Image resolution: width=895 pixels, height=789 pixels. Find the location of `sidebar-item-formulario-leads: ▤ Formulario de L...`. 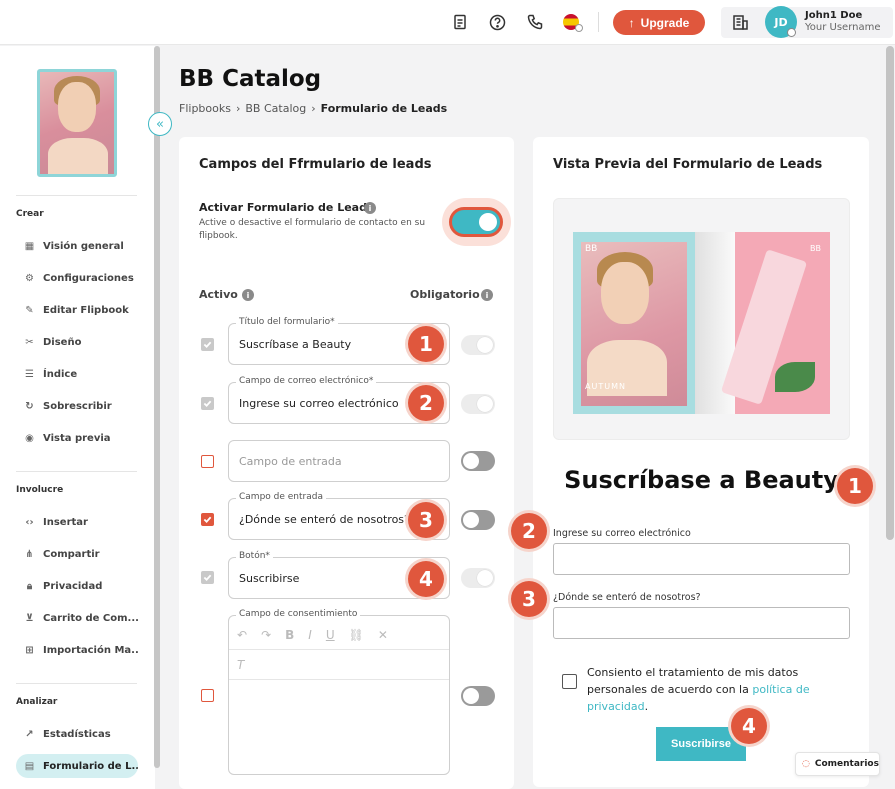

sidebar-item-formulario-leads: ▤ Formulario de L... is located at coordinates (77, 766).